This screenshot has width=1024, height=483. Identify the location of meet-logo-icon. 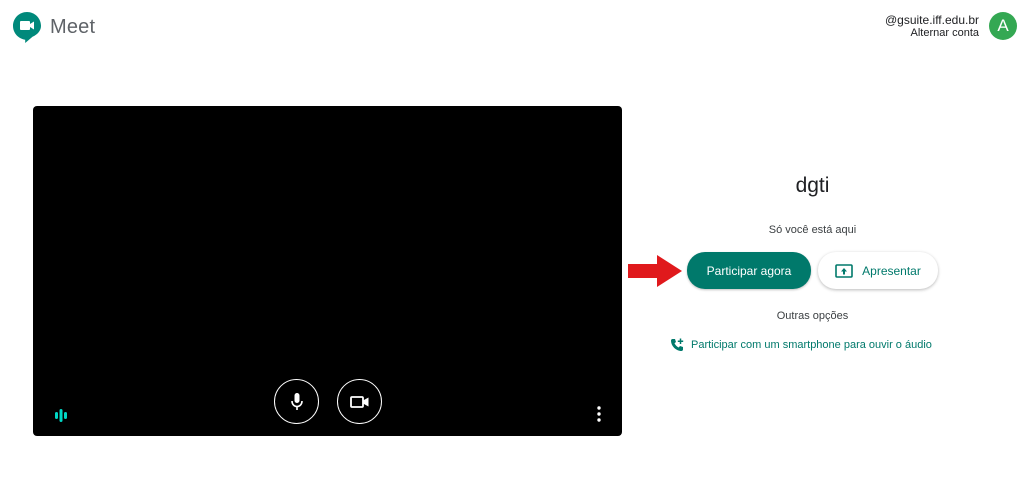
(27, 27).